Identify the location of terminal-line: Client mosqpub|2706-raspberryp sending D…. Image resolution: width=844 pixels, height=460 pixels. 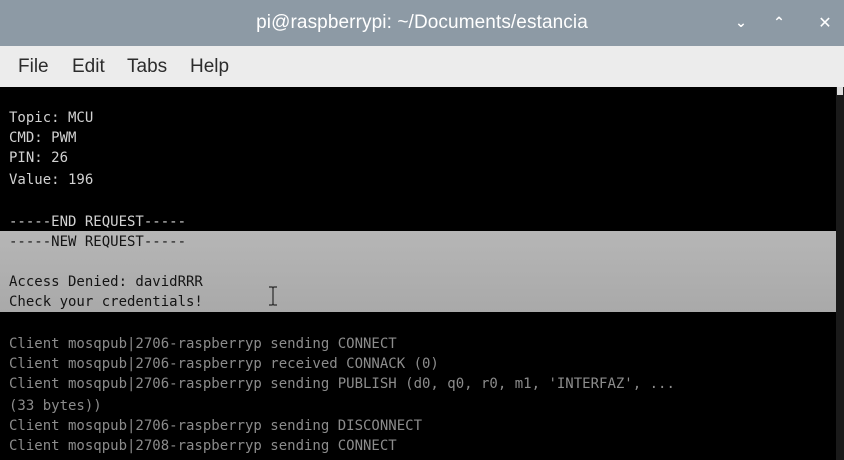
(216, 426).